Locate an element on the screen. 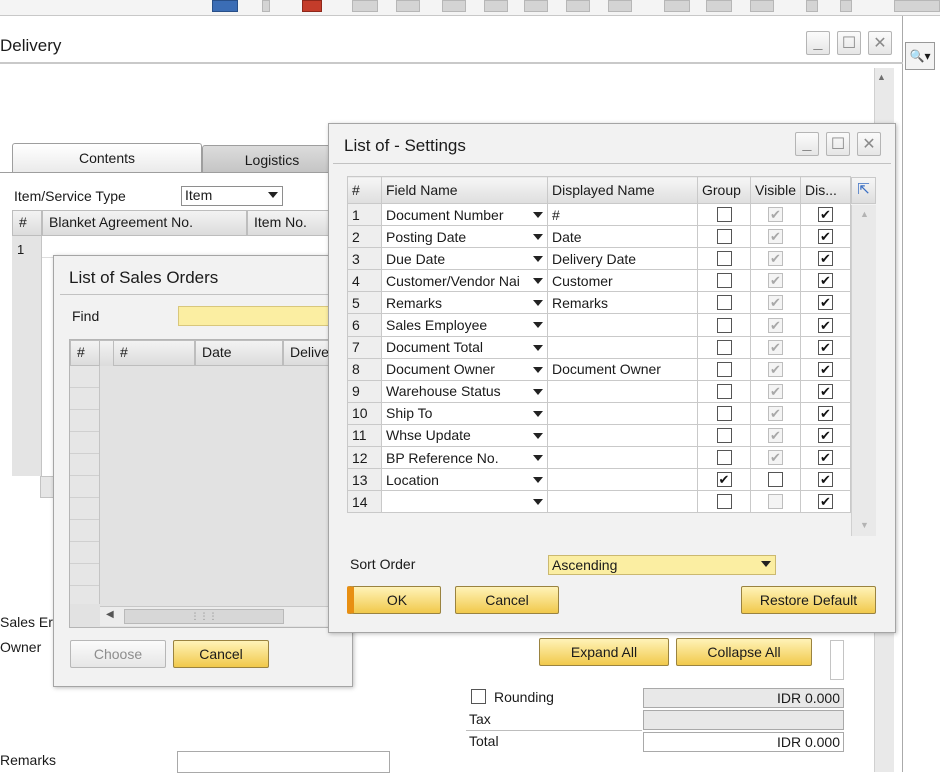 The width and height of the screenshot is (940, 773). table-row: 3 Due Date Delivery Date ✔ ✔ is located at coordinates (599, 259).